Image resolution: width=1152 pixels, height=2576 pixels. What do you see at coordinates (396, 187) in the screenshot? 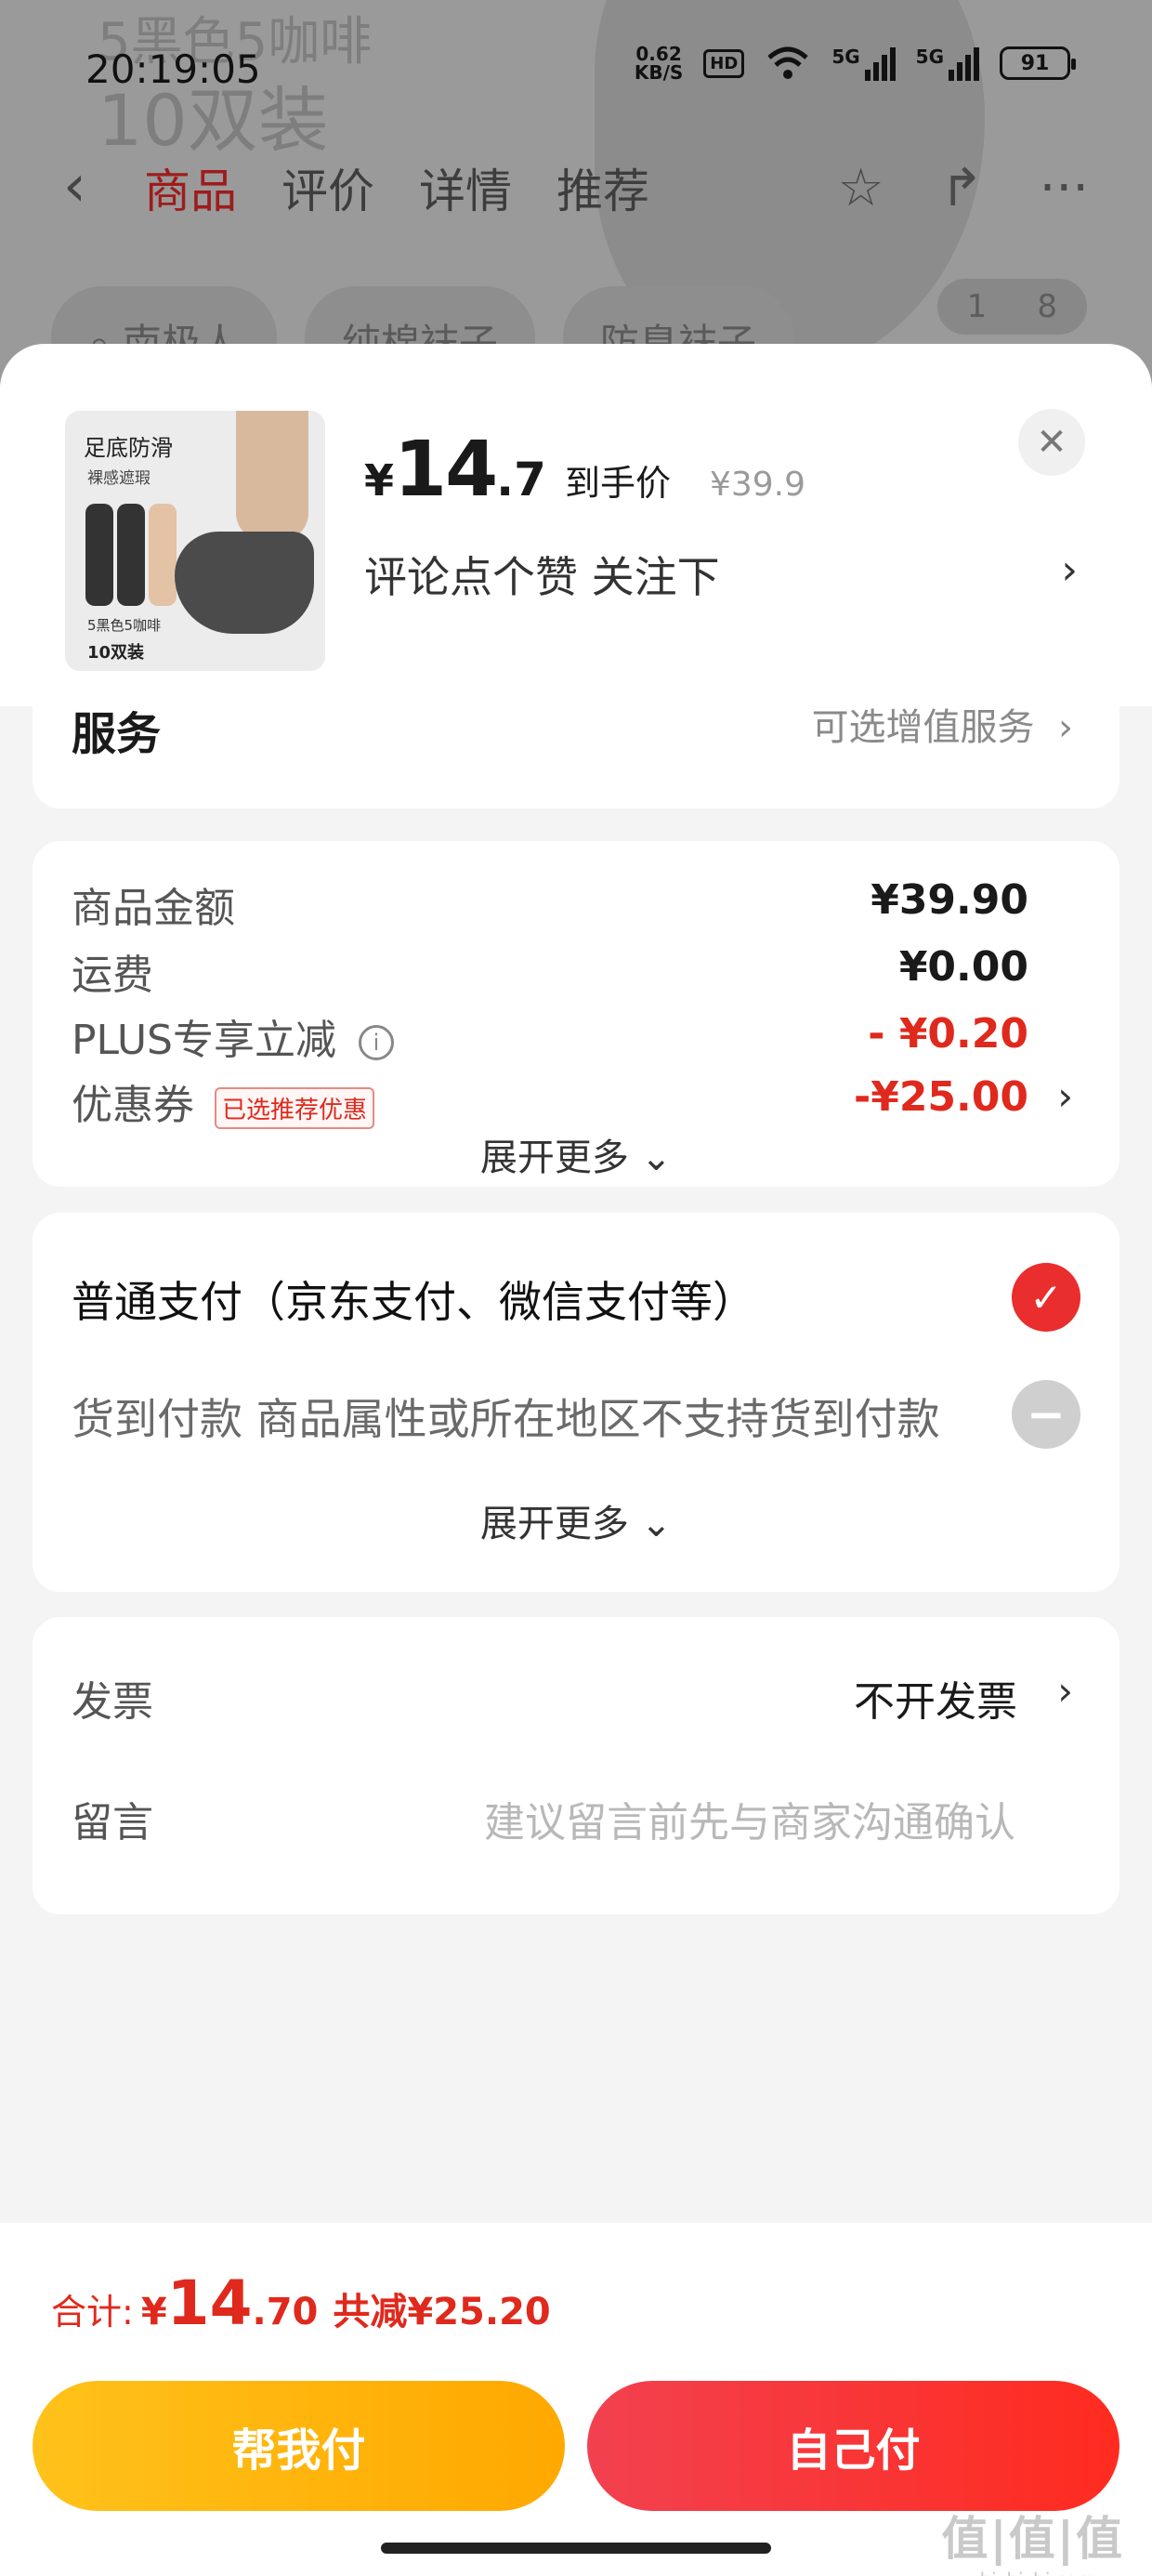
I see `product-tabs: 商品 评价 详情 推荐` at bounding box center [396, 187].